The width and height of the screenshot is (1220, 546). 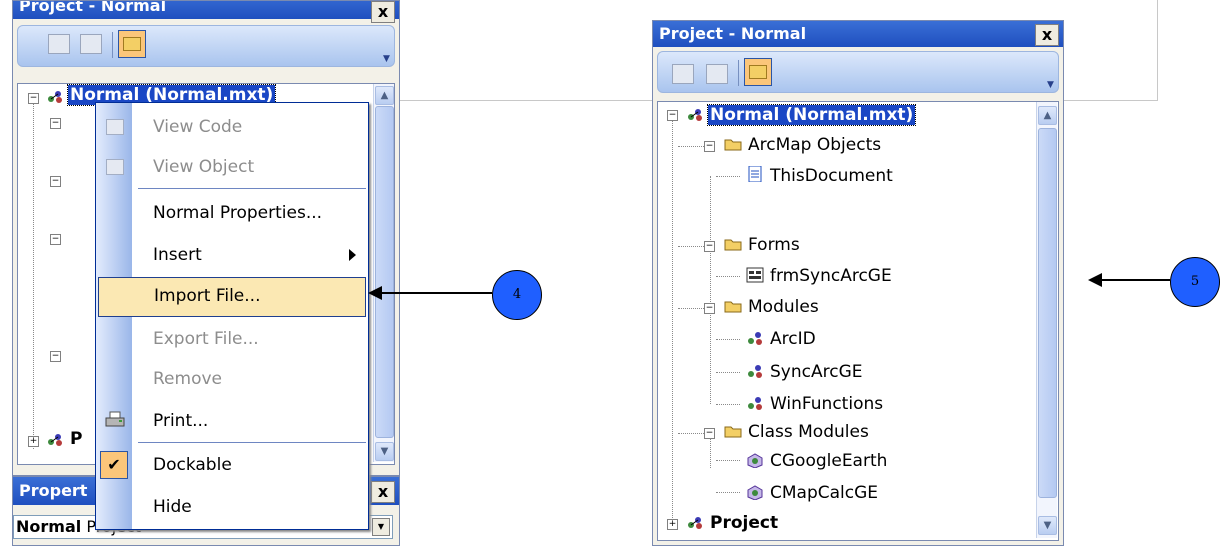 I want to click on tree-item-syncarcge: SyncArcGE, so click(x=816, y=372).